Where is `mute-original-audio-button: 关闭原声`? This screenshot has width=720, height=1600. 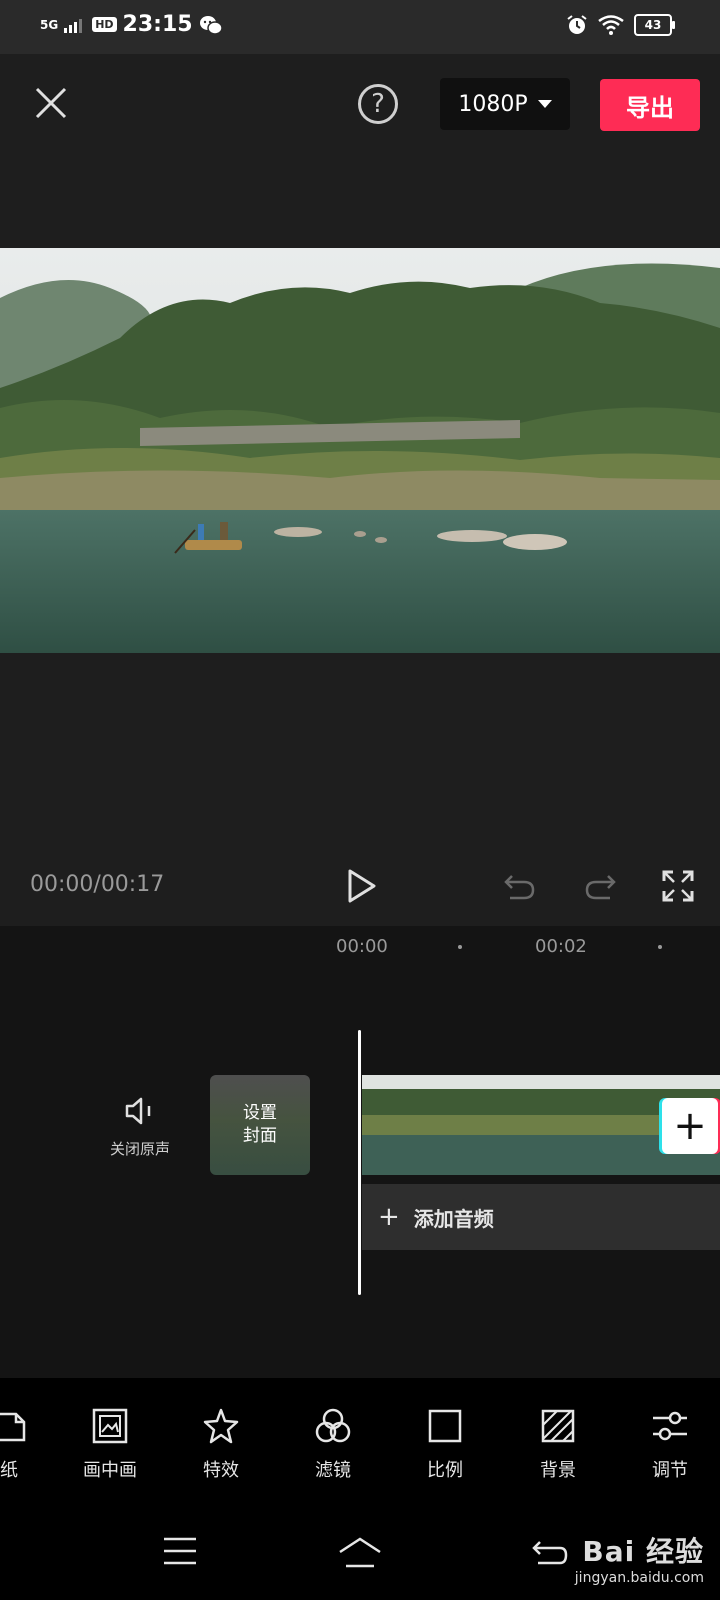 mute-original-audio-button: 关闭原声 is located at coordinates (140, 1131).